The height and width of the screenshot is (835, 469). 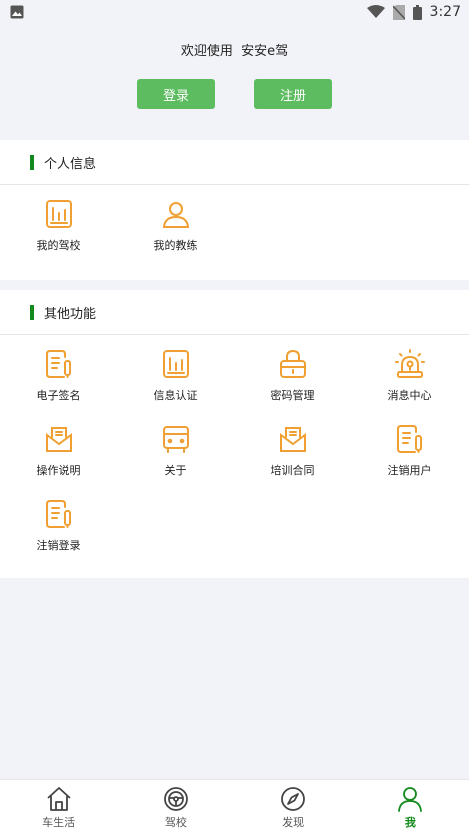 I want to click on wifi-icon, so click(x=375, y=11).